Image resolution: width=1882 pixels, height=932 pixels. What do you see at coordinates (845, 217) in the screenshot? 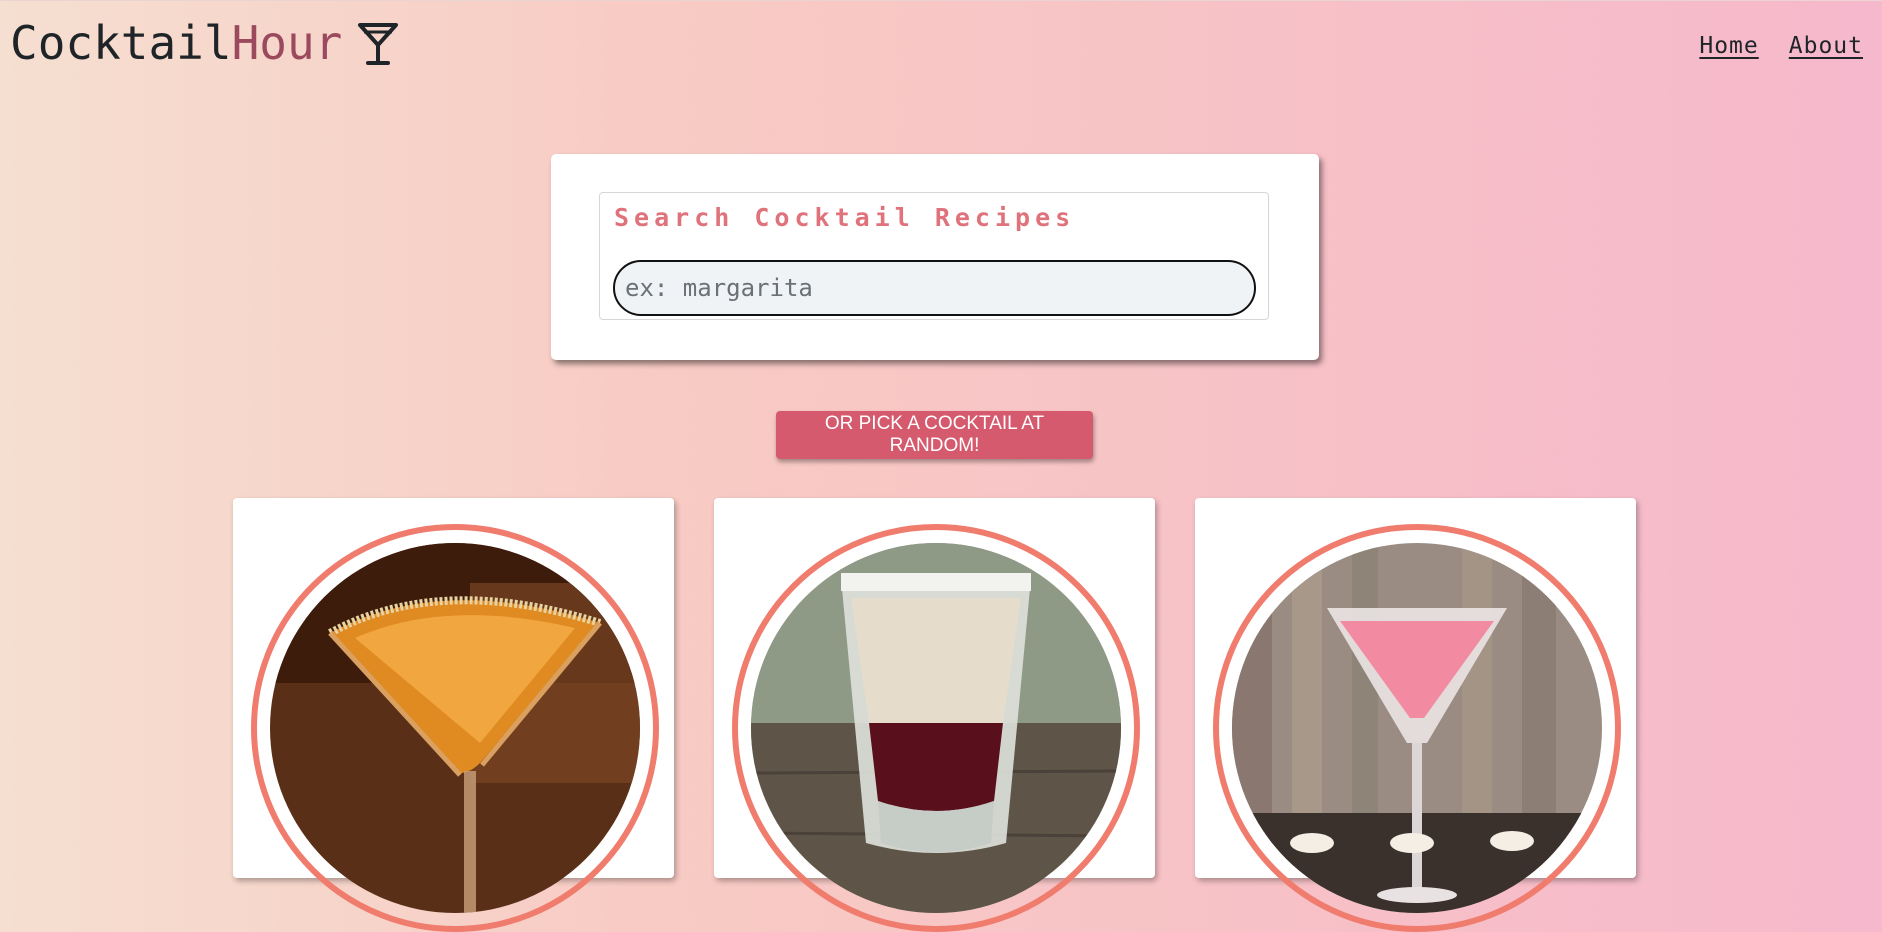
I see `search-title: Search Cocktail Recipes` at bounding box center [845, 217].